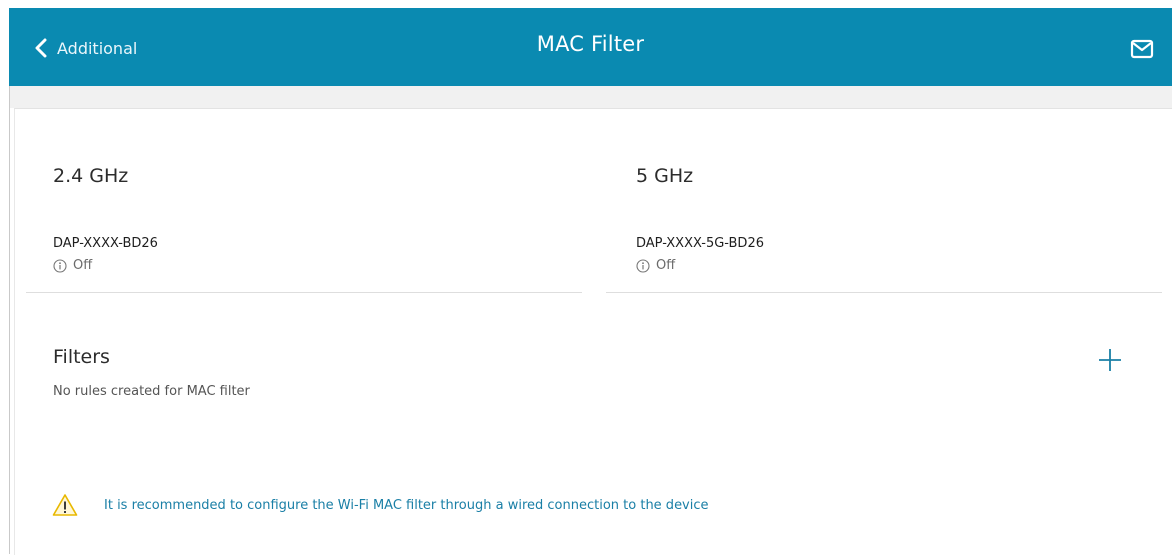 The width and height of the screenshot is (1172, 555). I want to click on page-header: Additional MAC Filter, so click(590, 47).